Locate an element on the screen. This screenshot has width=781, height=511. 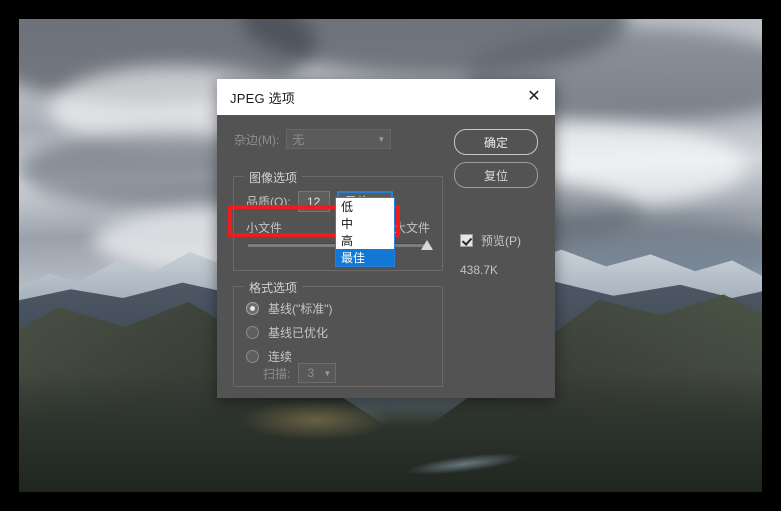
dialog-titlebar: JPEG 选项 ✕ is located at coordinates (386, 97).